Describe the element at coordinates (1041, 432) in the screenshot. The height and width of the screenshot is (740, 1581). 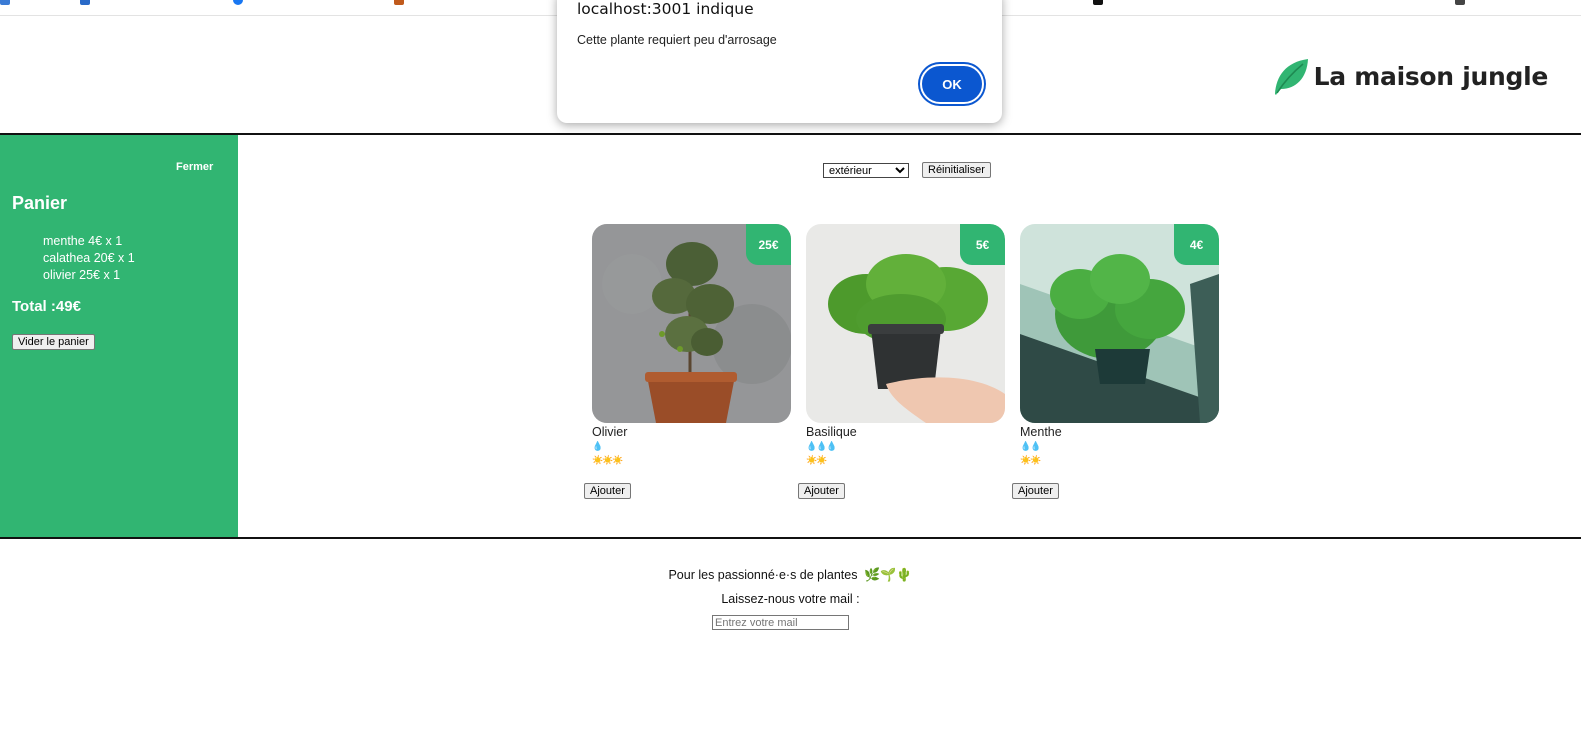
I see `plant-name: Menthe` at that location.